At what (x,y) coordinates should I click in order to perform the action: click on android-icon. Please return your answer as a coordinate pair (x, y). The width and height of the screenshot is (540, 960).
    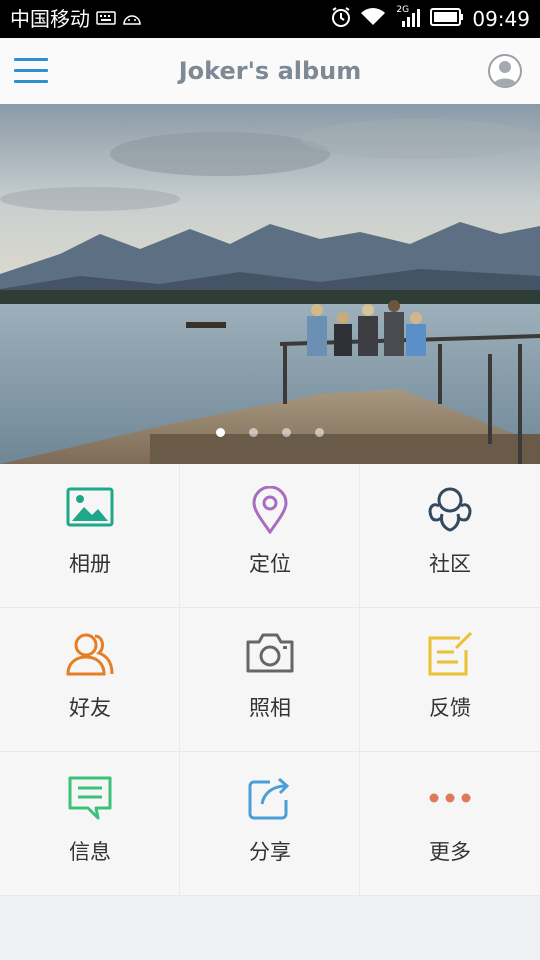
    Looking at the image, I should click on (132, 19).